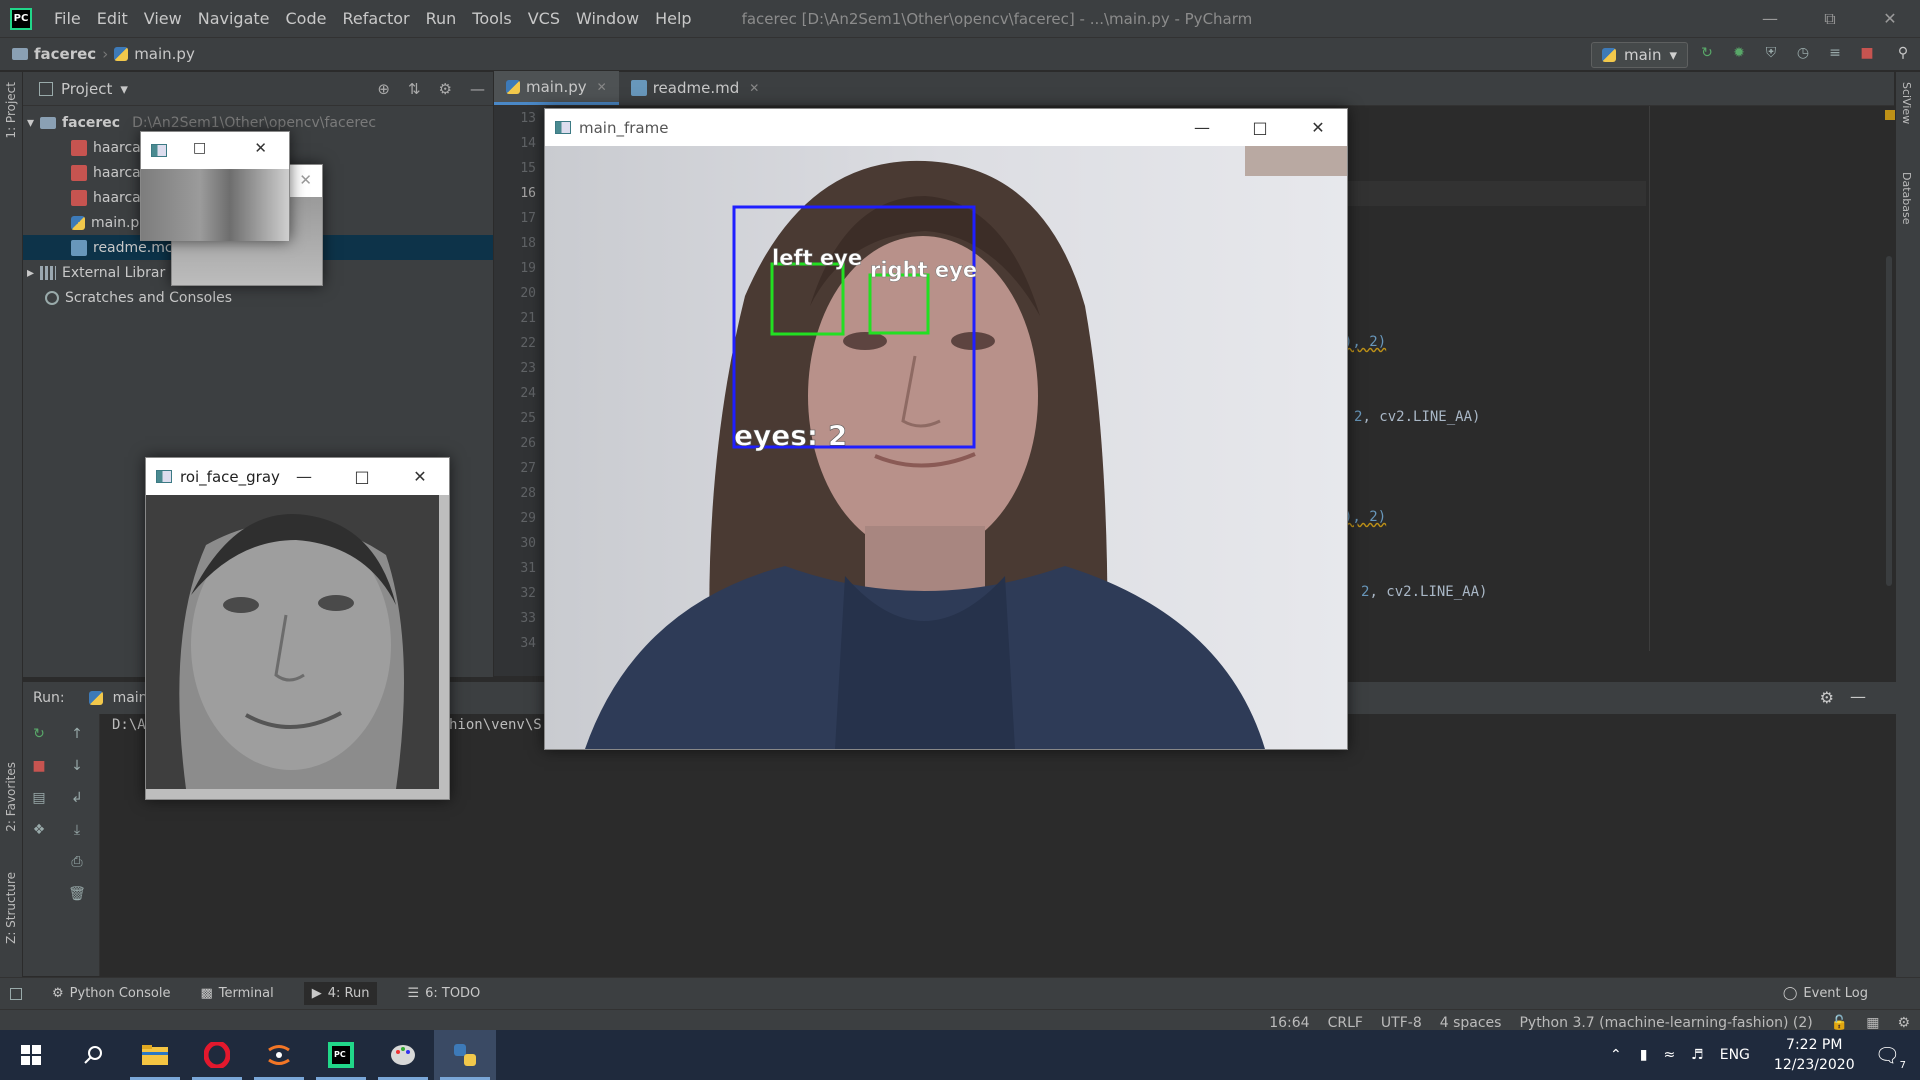 The width and height of the screenshot is (1920, 1080). What do you see at coordinates (673, 18) in the screenshot?
I see `menu-help: Help` at bounding box center [673, 18].